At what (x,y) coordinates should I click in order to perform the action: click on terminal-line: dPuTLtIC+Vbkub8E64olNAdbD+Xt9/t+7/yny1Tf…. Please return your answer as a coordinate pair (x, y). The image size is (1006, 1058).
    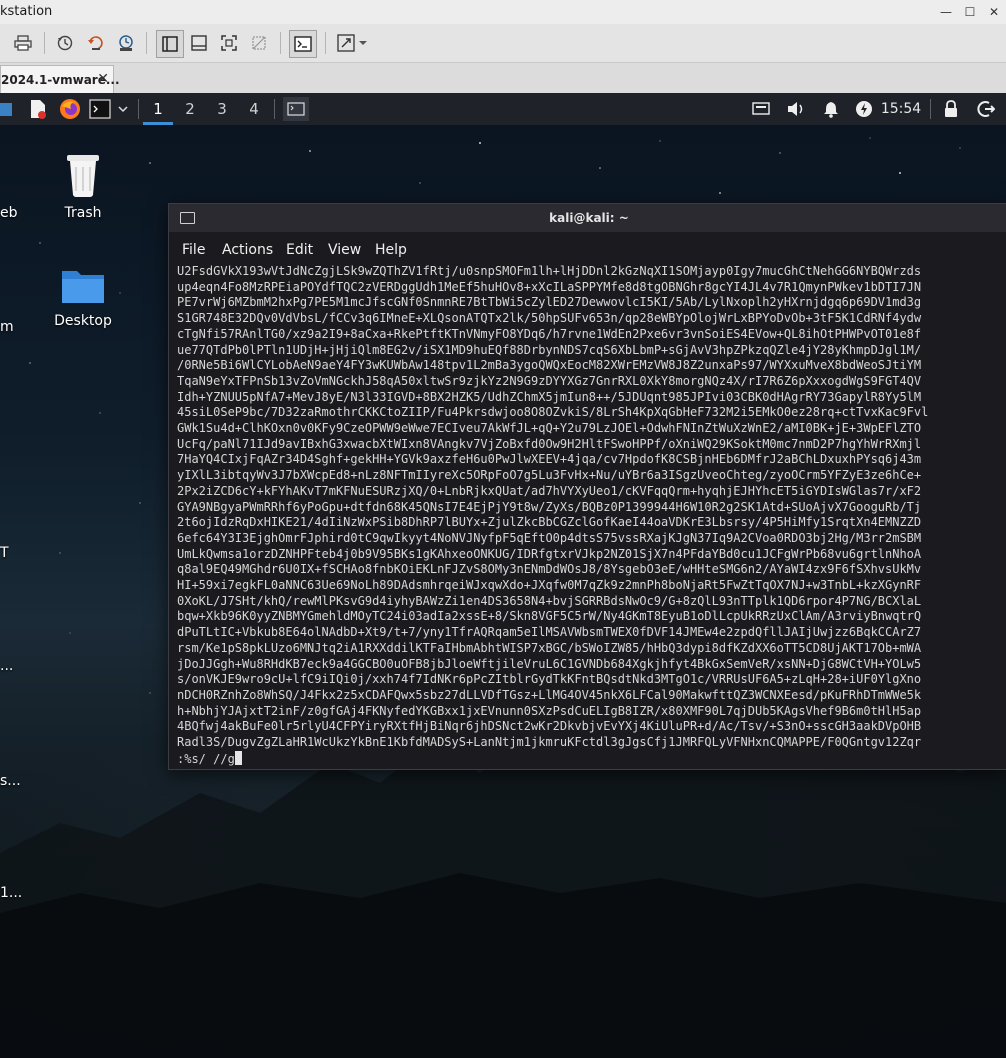
    Looking at the image, I should click on (549, 632).